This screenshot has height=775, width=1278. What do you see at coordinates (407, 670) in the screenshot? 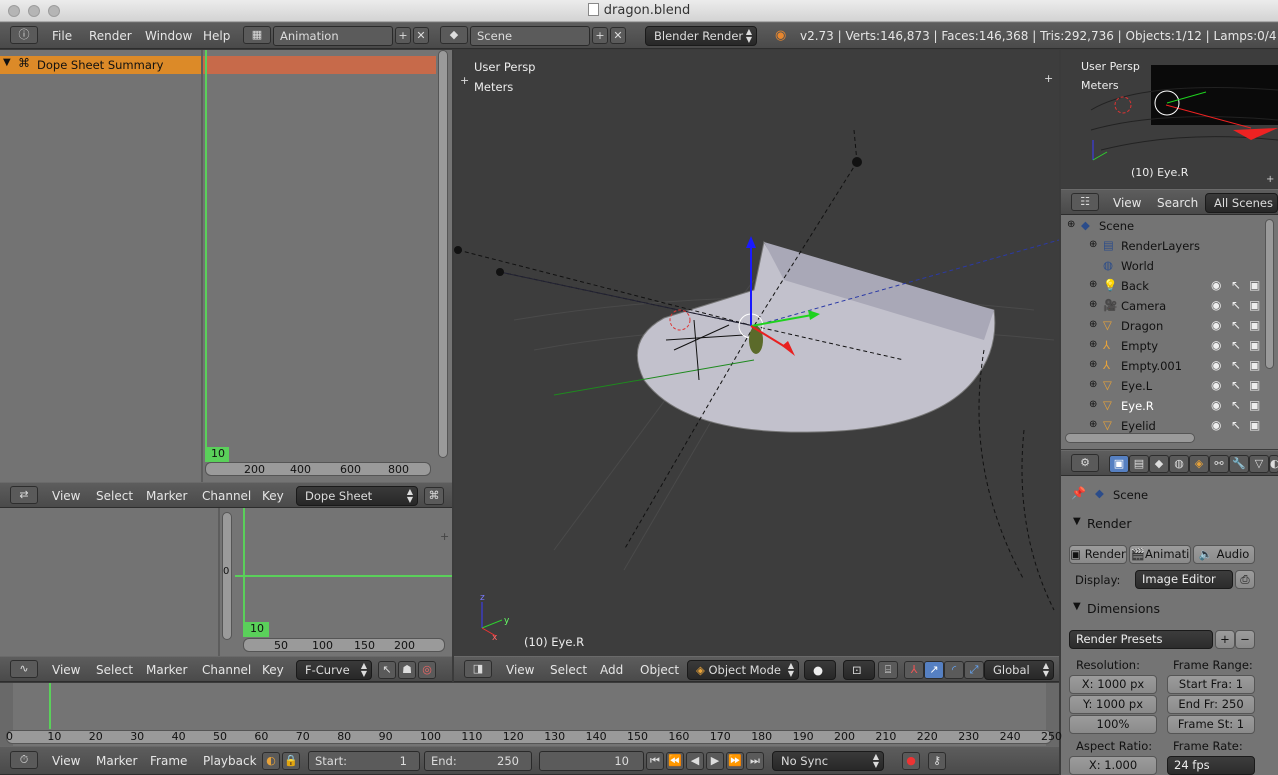
I see `ghost-icon: ☗` at bounding box center [407, 670].